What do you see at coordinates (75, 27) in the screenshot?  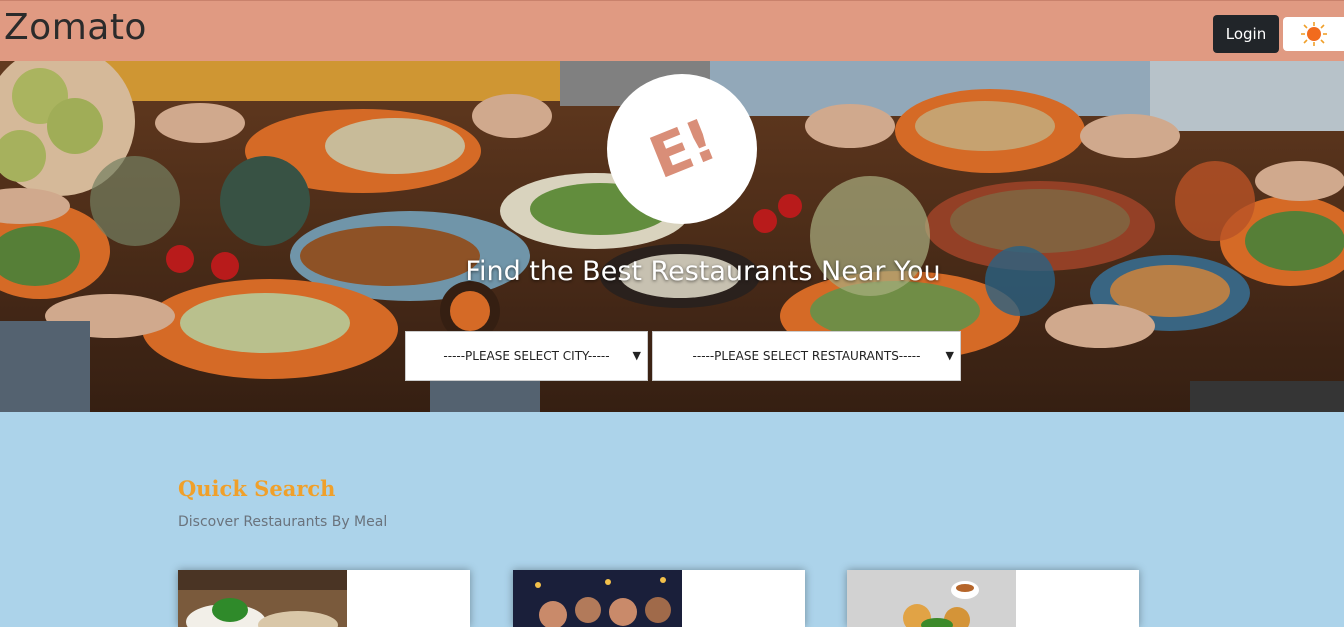 I see `brand-logo-text: Zomato` at bounding box center [75, 27].